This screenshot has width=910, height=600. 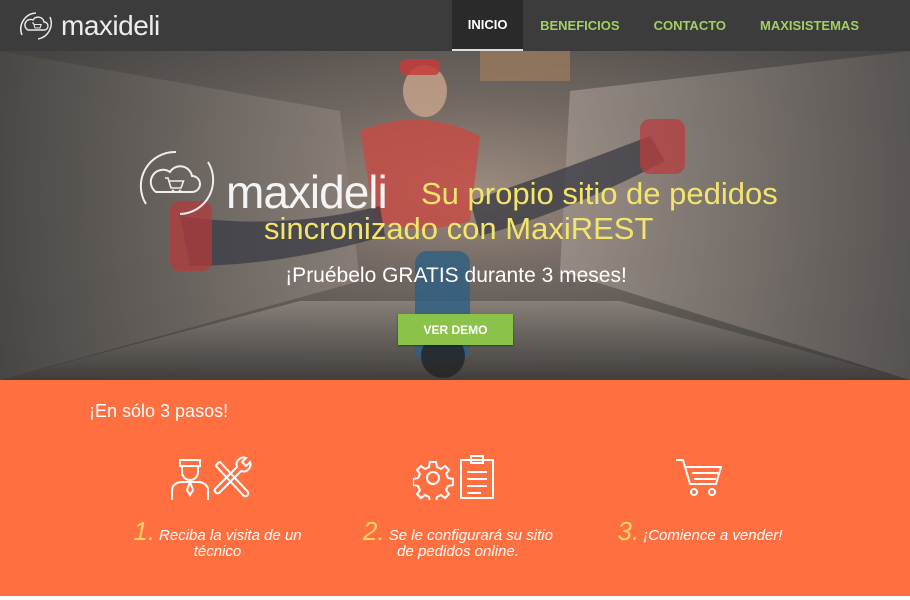 What do you see at coordinates (177, 182) in the screenshot?
I see `hero-cloud-cart-icon` at bounding box center [177, 182].